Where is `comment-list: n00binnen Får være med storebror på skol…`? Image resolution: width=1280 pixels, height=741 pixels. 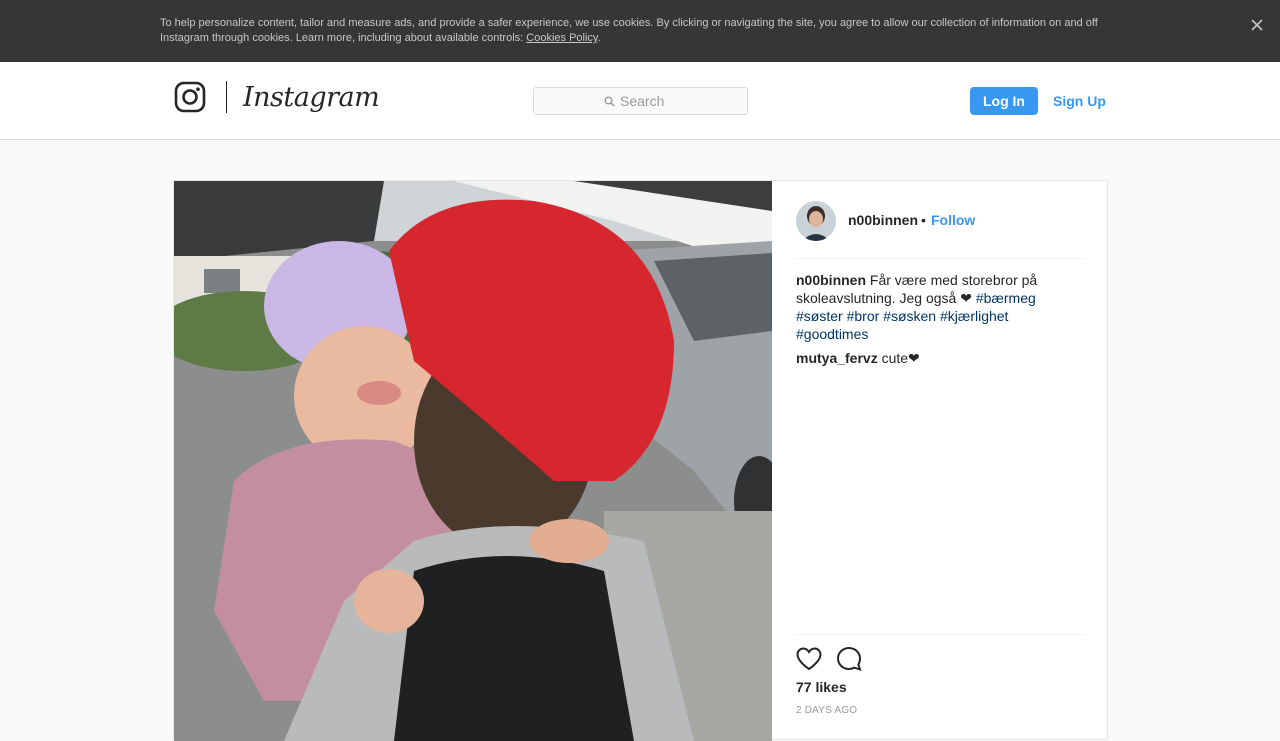 comment-list: n00binnen Får være med storebror på skol… is located at coordinates (926, 322).